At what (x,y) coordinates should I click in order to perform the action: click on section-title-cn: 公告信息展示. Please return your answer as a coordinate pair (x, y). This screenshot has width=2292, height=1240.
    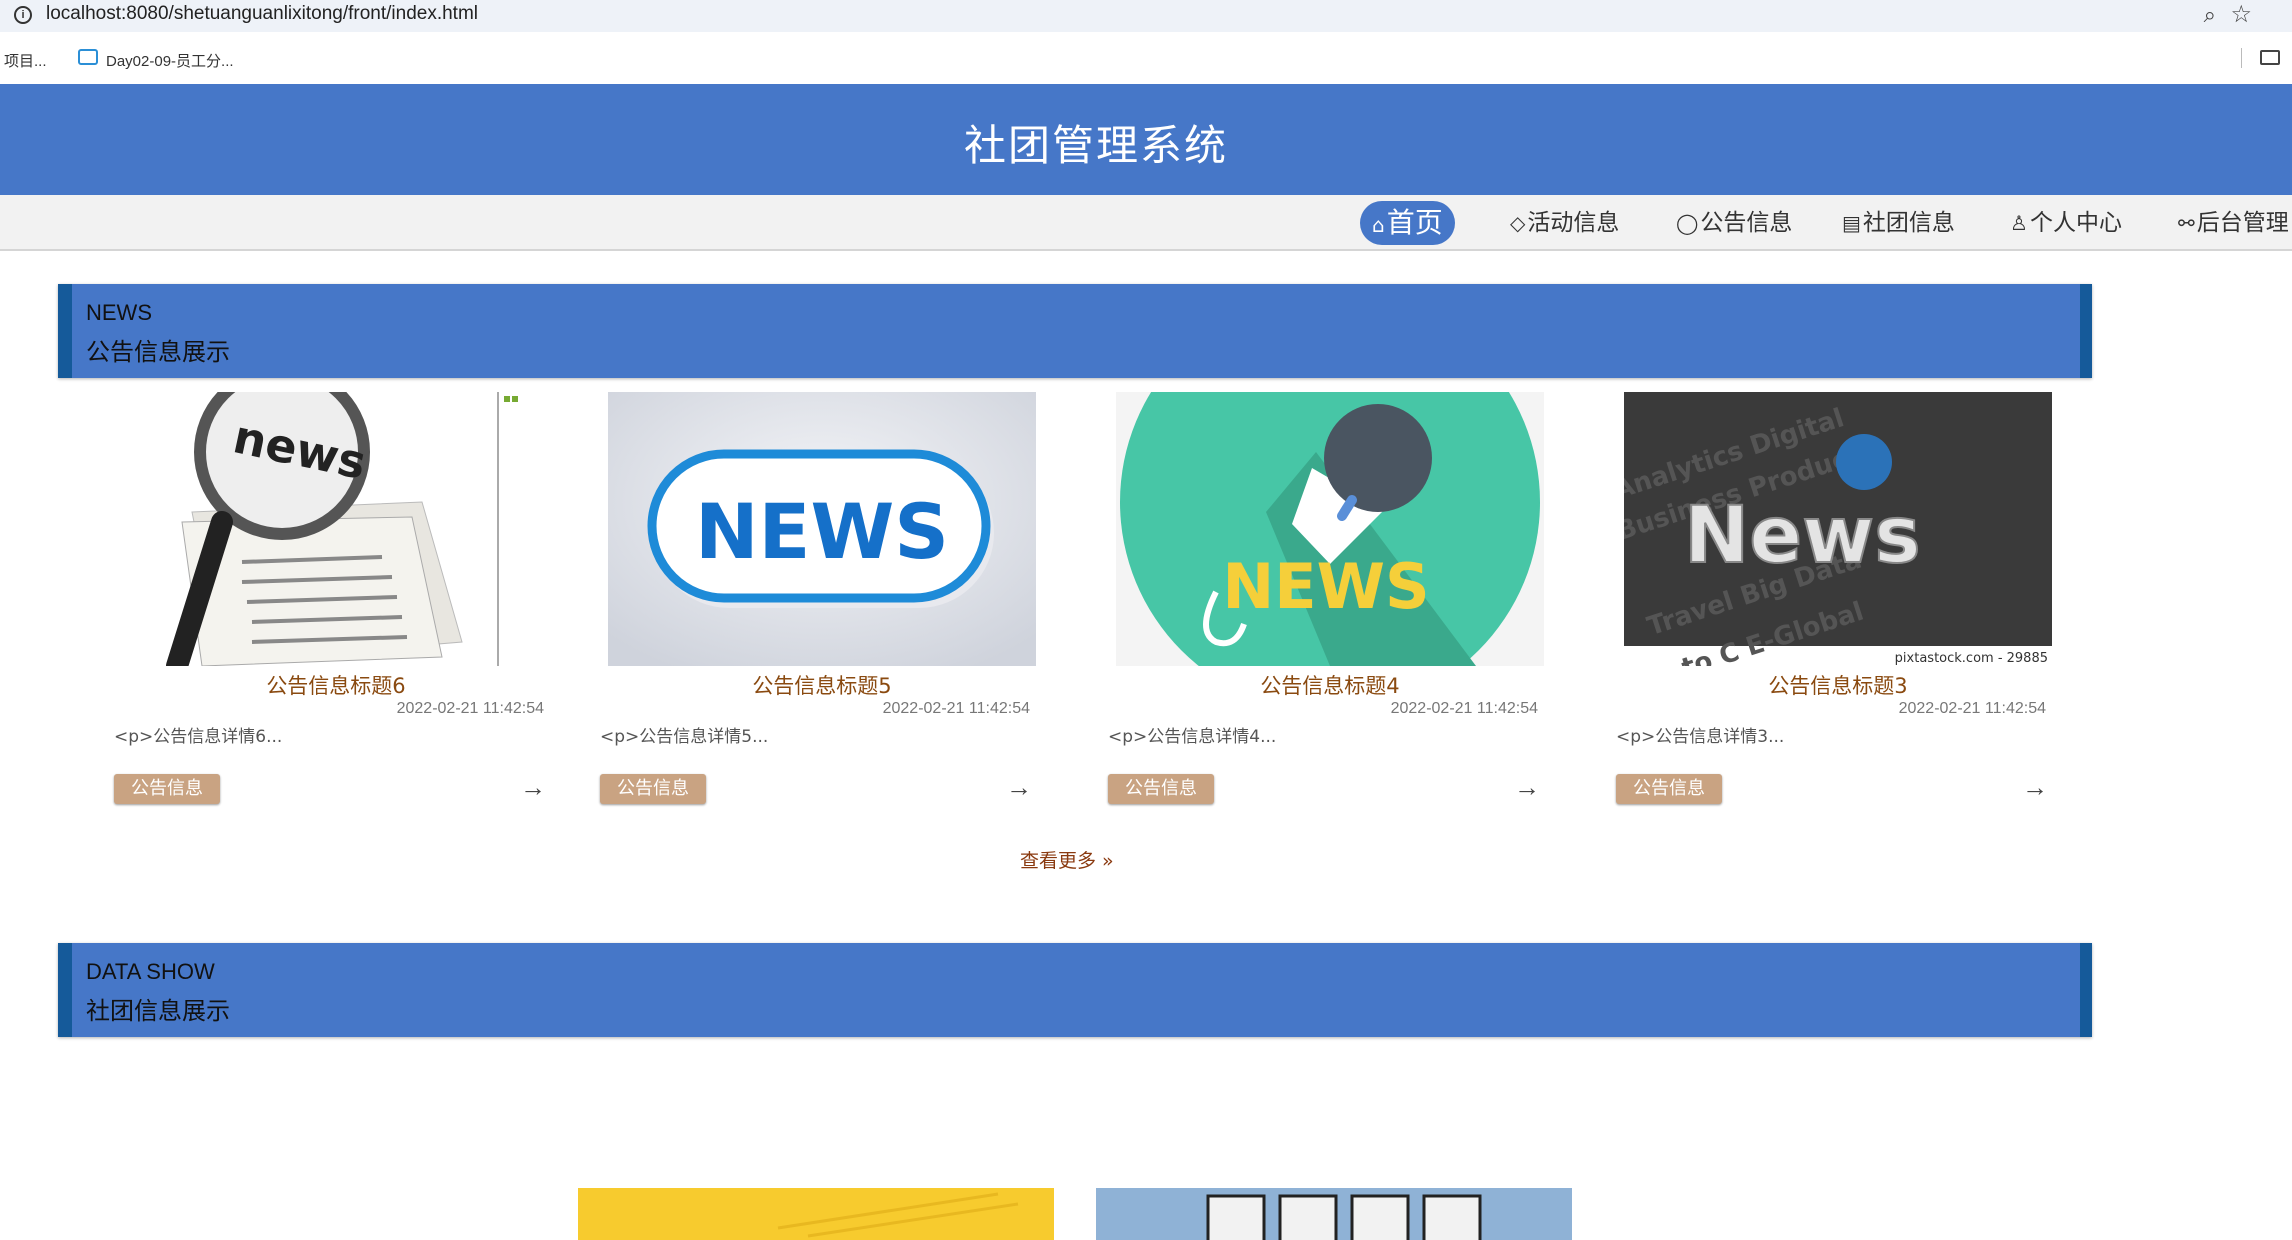
    Looking at the image, I should click on (158, 352).